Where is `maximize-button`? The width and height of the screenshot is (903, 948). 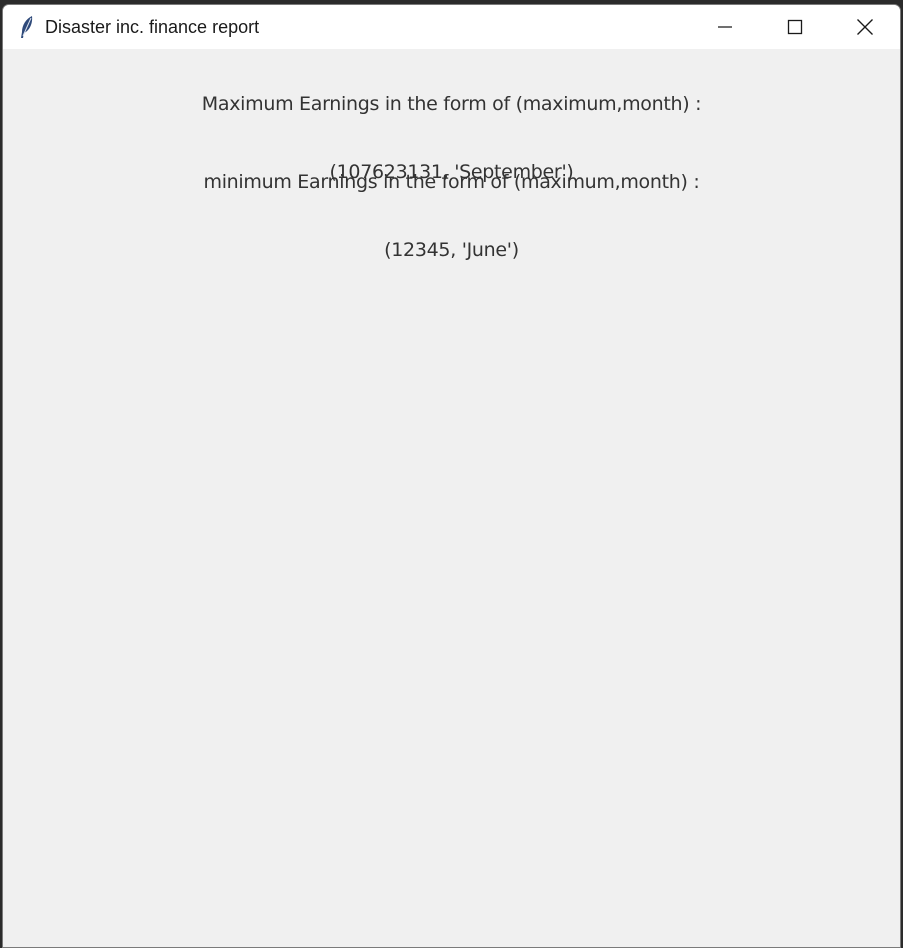 maximize-button is located at coordinates (795, 27).